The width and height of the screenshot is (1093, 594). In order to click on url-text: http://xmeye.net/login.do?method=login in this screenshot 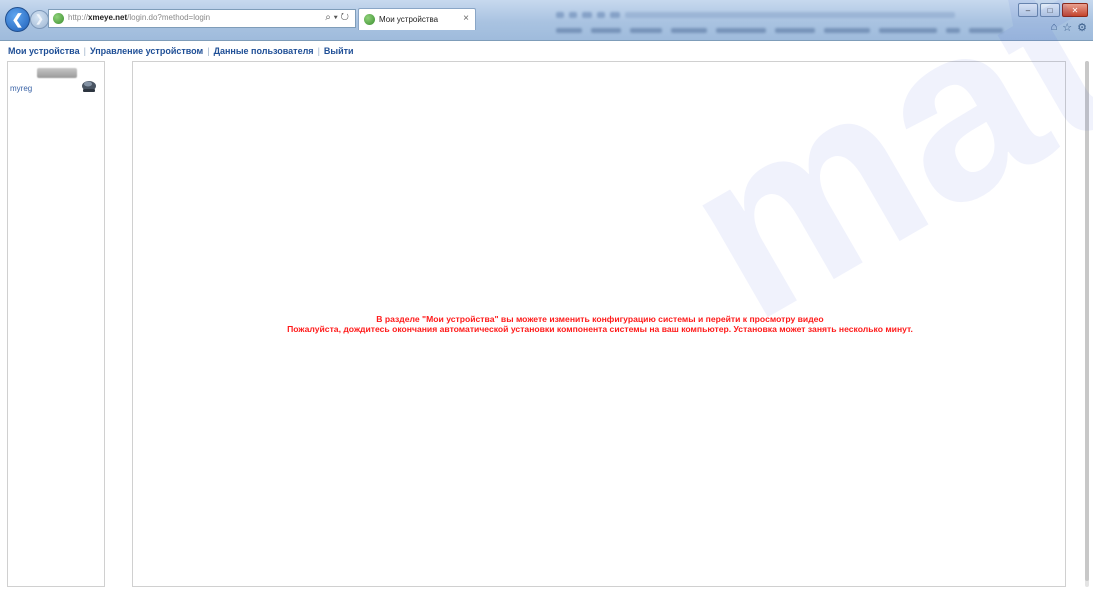, I will do `click(139, 17)`.